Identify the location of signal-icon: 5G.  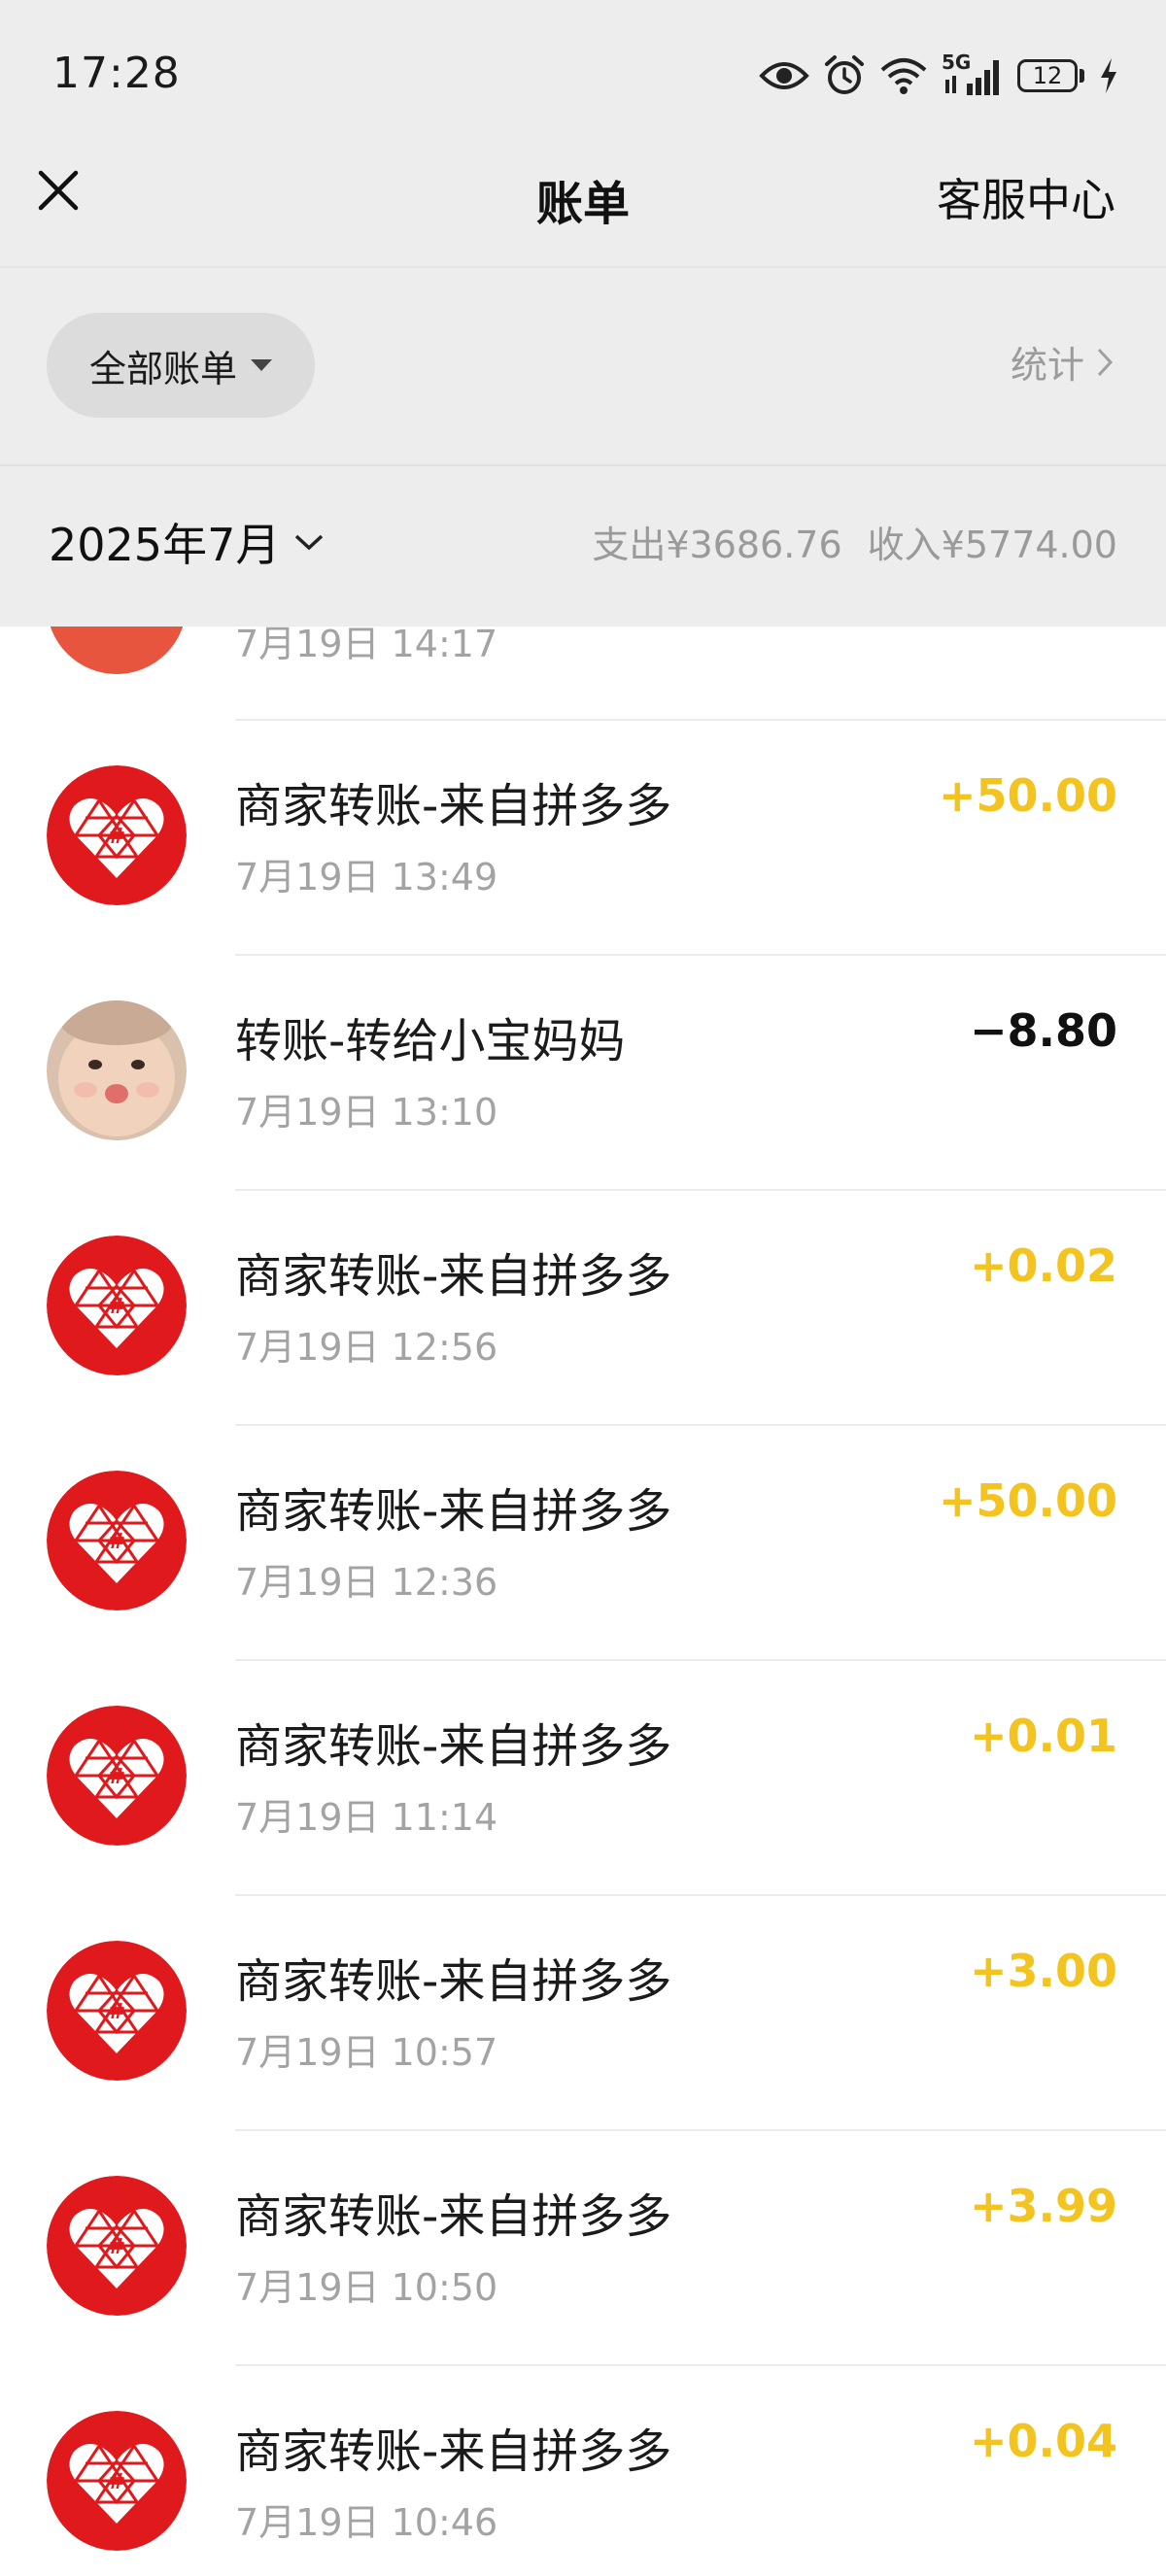
(973, 74).